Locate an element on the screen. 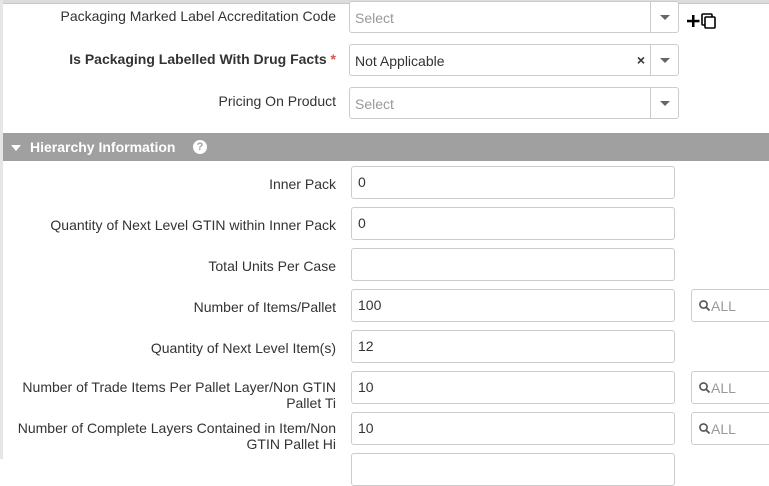  qty-next-gtin-input: 0 is located at coordinates (513, 223).